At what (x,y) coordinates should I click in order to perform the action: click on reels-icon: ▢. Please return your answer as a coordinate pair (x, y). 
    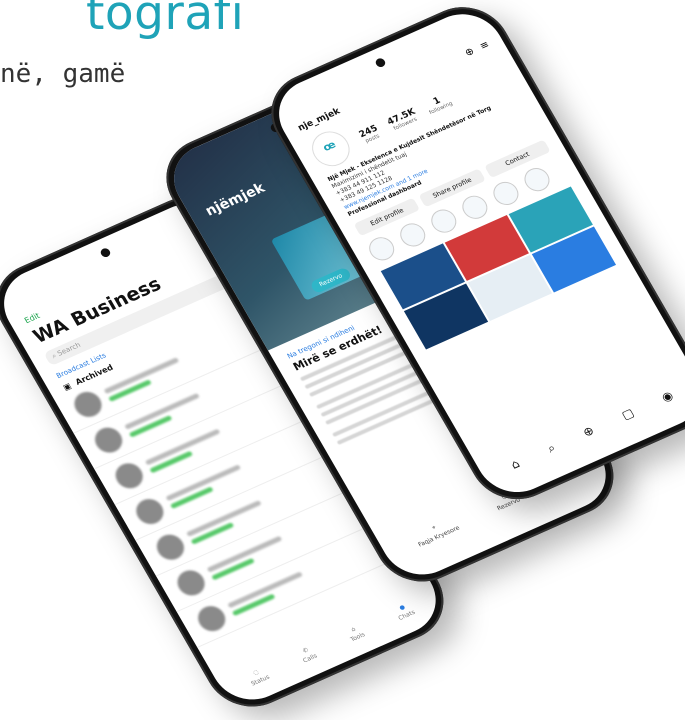
    Looking at the image, I should click on (628, 415).